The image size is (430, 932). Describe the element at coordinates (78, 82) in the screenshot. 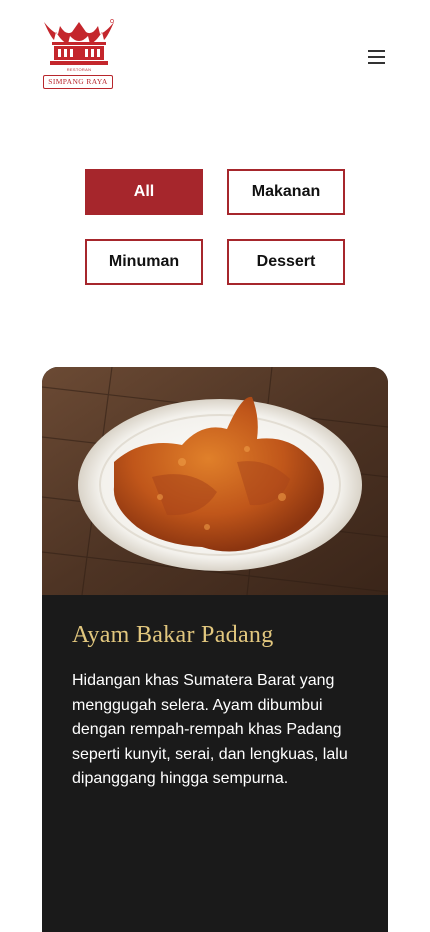

I see `logo-name: SIMPANG RAYA` at that location.